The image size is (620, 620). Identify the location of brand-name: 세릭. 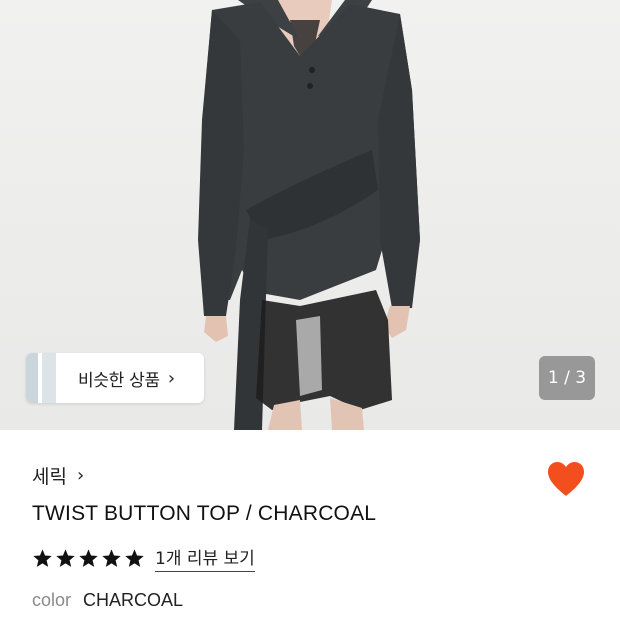
(49, 477).